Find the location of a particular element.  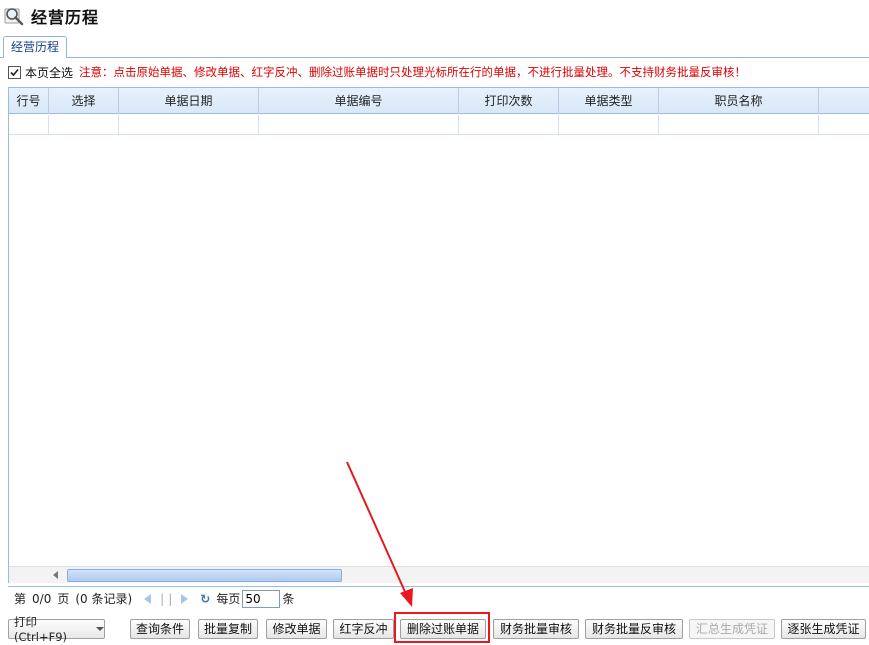

chevron-down-icon is located at coordinates (100, 629).